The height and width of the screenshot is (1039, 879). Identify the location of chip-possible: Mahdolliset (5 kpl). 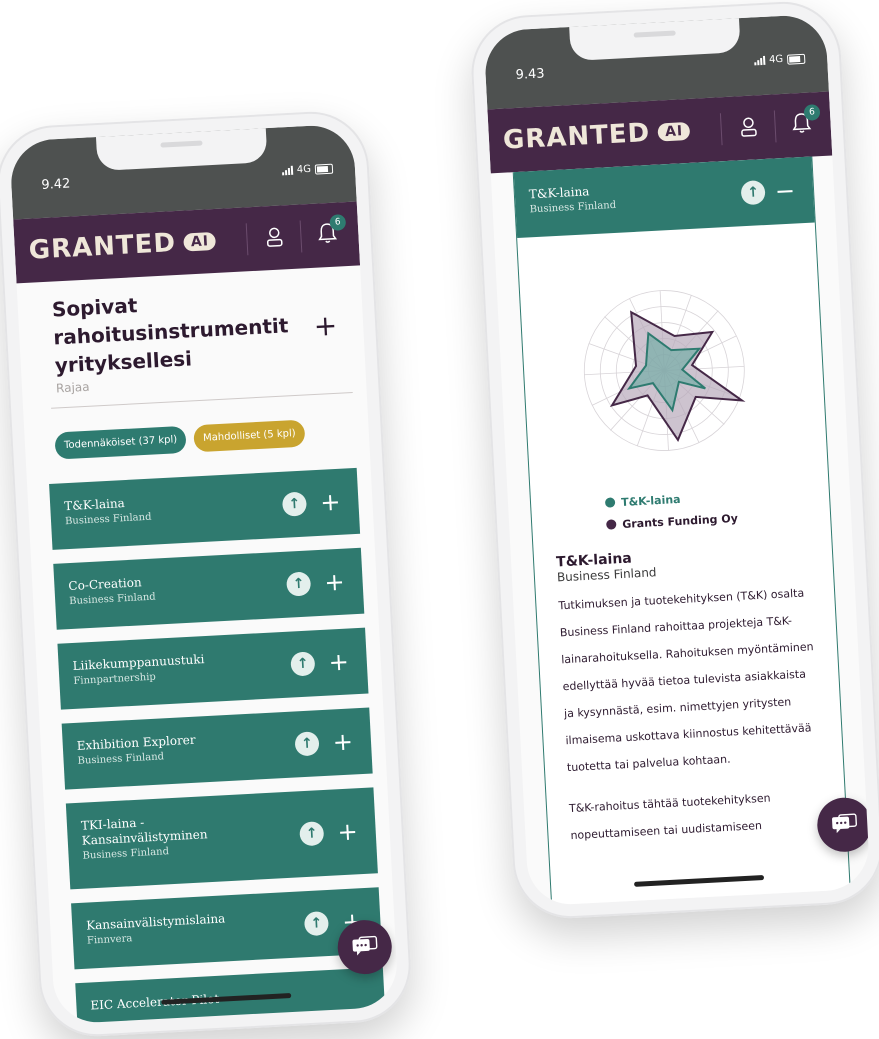
(249, 436).